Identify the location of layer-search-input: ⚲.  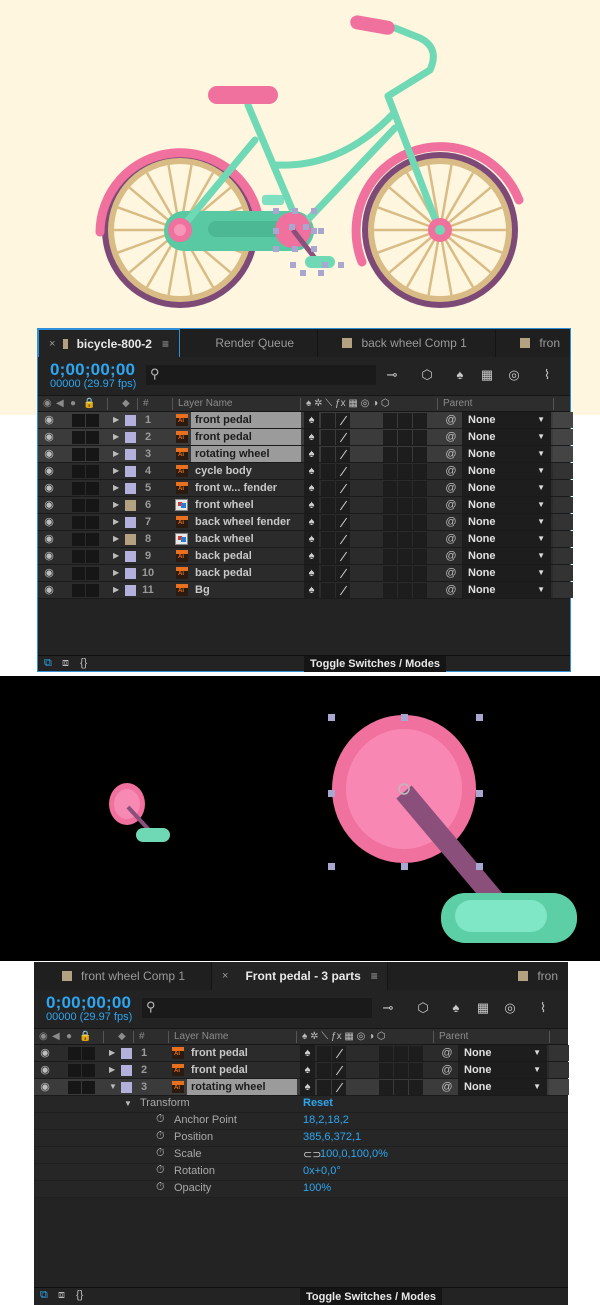
(261, 375).